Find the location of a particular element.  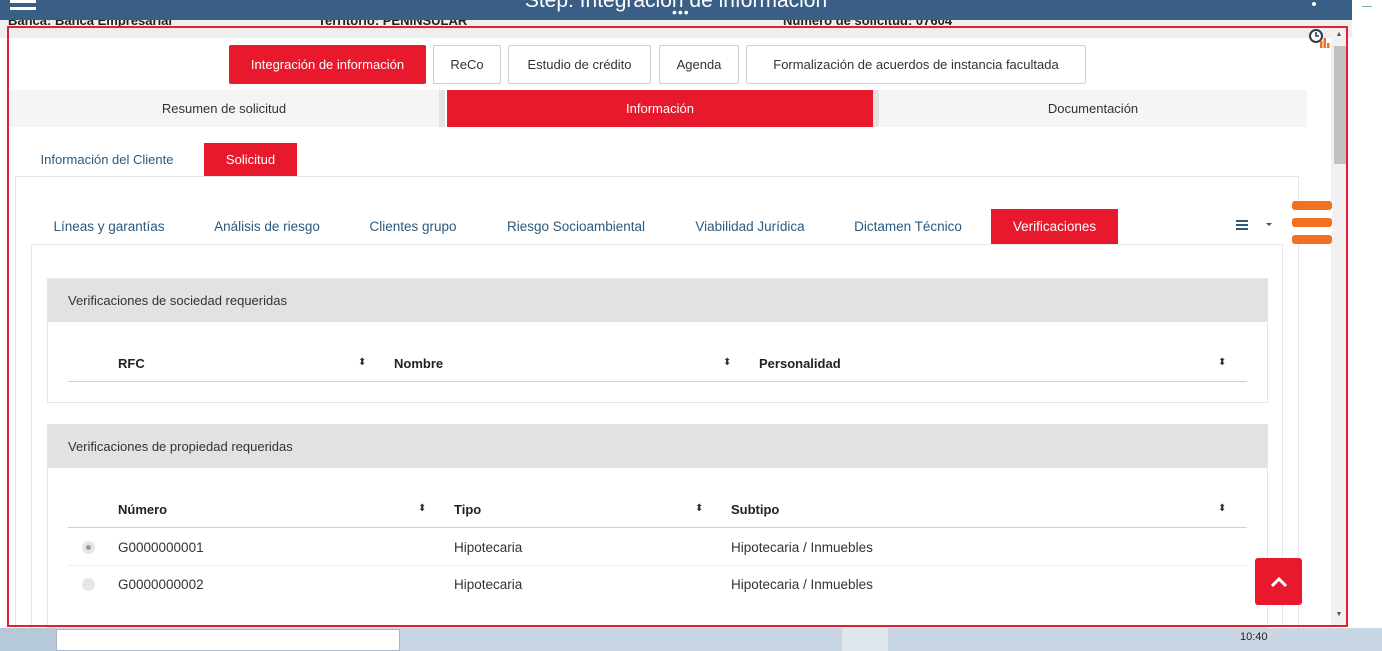

cell-numero: G0000000002 is located at coordinates (161, 584).